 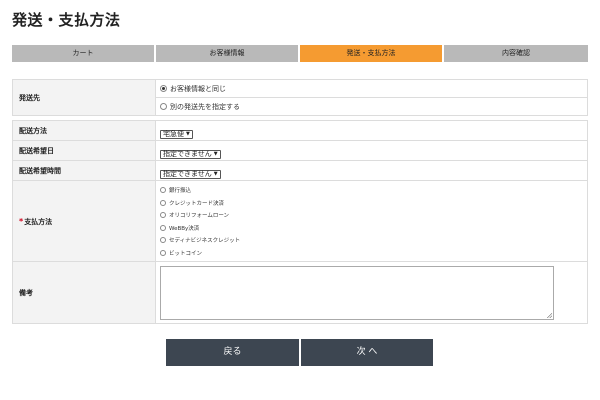 What do you see at coordinates (205, 106) in the screenshot?
I see `shipping-other-label: 別の発送先を指定する` at bounding box center [205, 106].